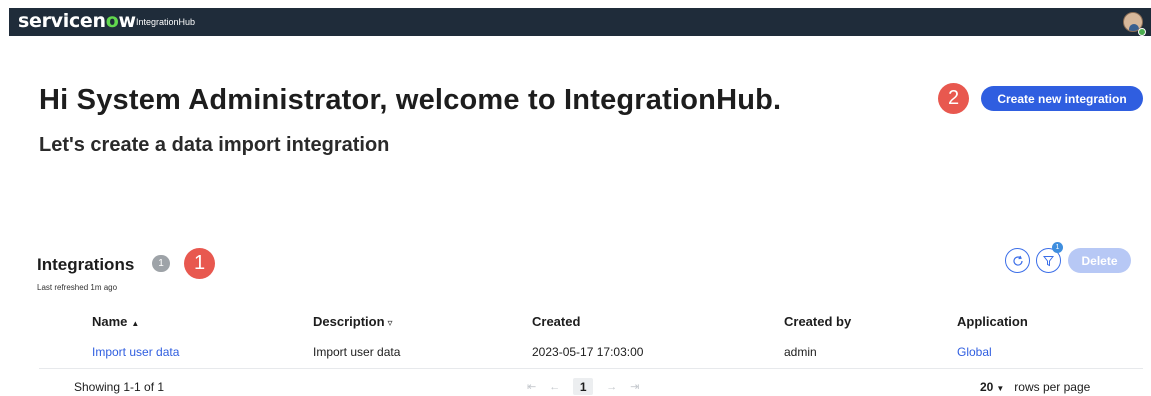 The image size is (1151, 396). Describe the element at coordinates (390, 323) in the screenshot. I see `column-filter-icon: ▿` at that location.